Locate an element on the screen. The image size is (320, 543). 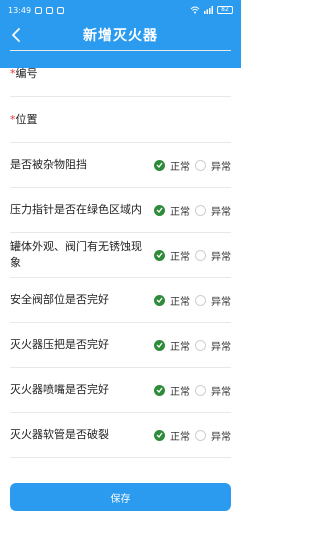
check-row: 灭火器软管是否破裂 正常 异常 is located at coordinates (120, 435).